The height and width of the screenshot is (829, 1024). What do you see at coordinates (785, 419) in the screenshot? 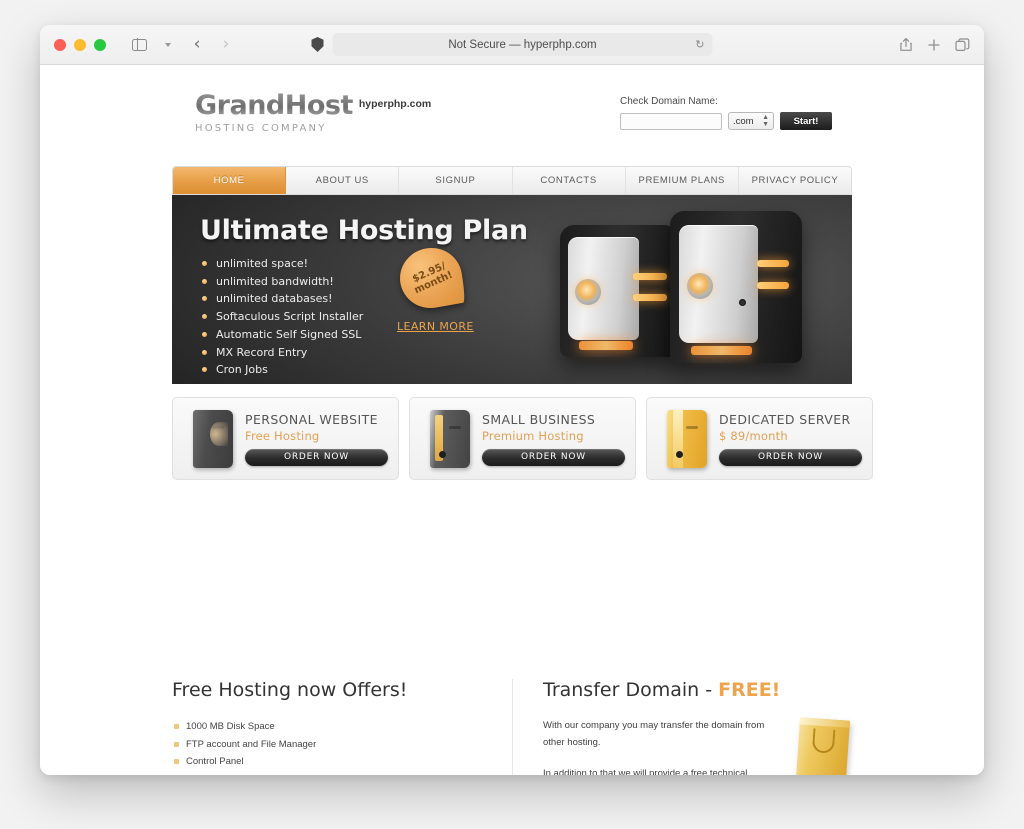
I see `plan-title: DEDICATED SERVER` at bounding box center [785, 419].